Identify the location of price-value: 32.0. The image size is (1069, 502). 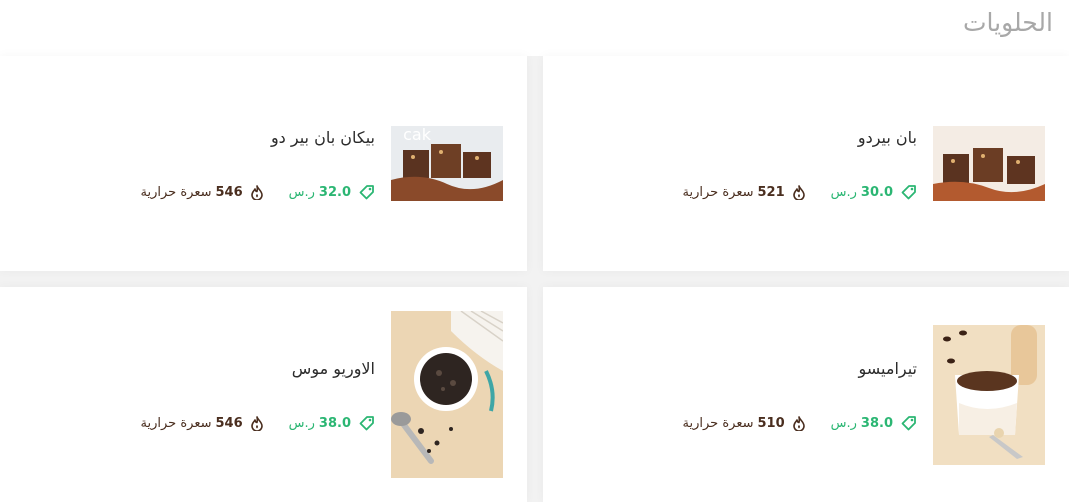
(334, 192).